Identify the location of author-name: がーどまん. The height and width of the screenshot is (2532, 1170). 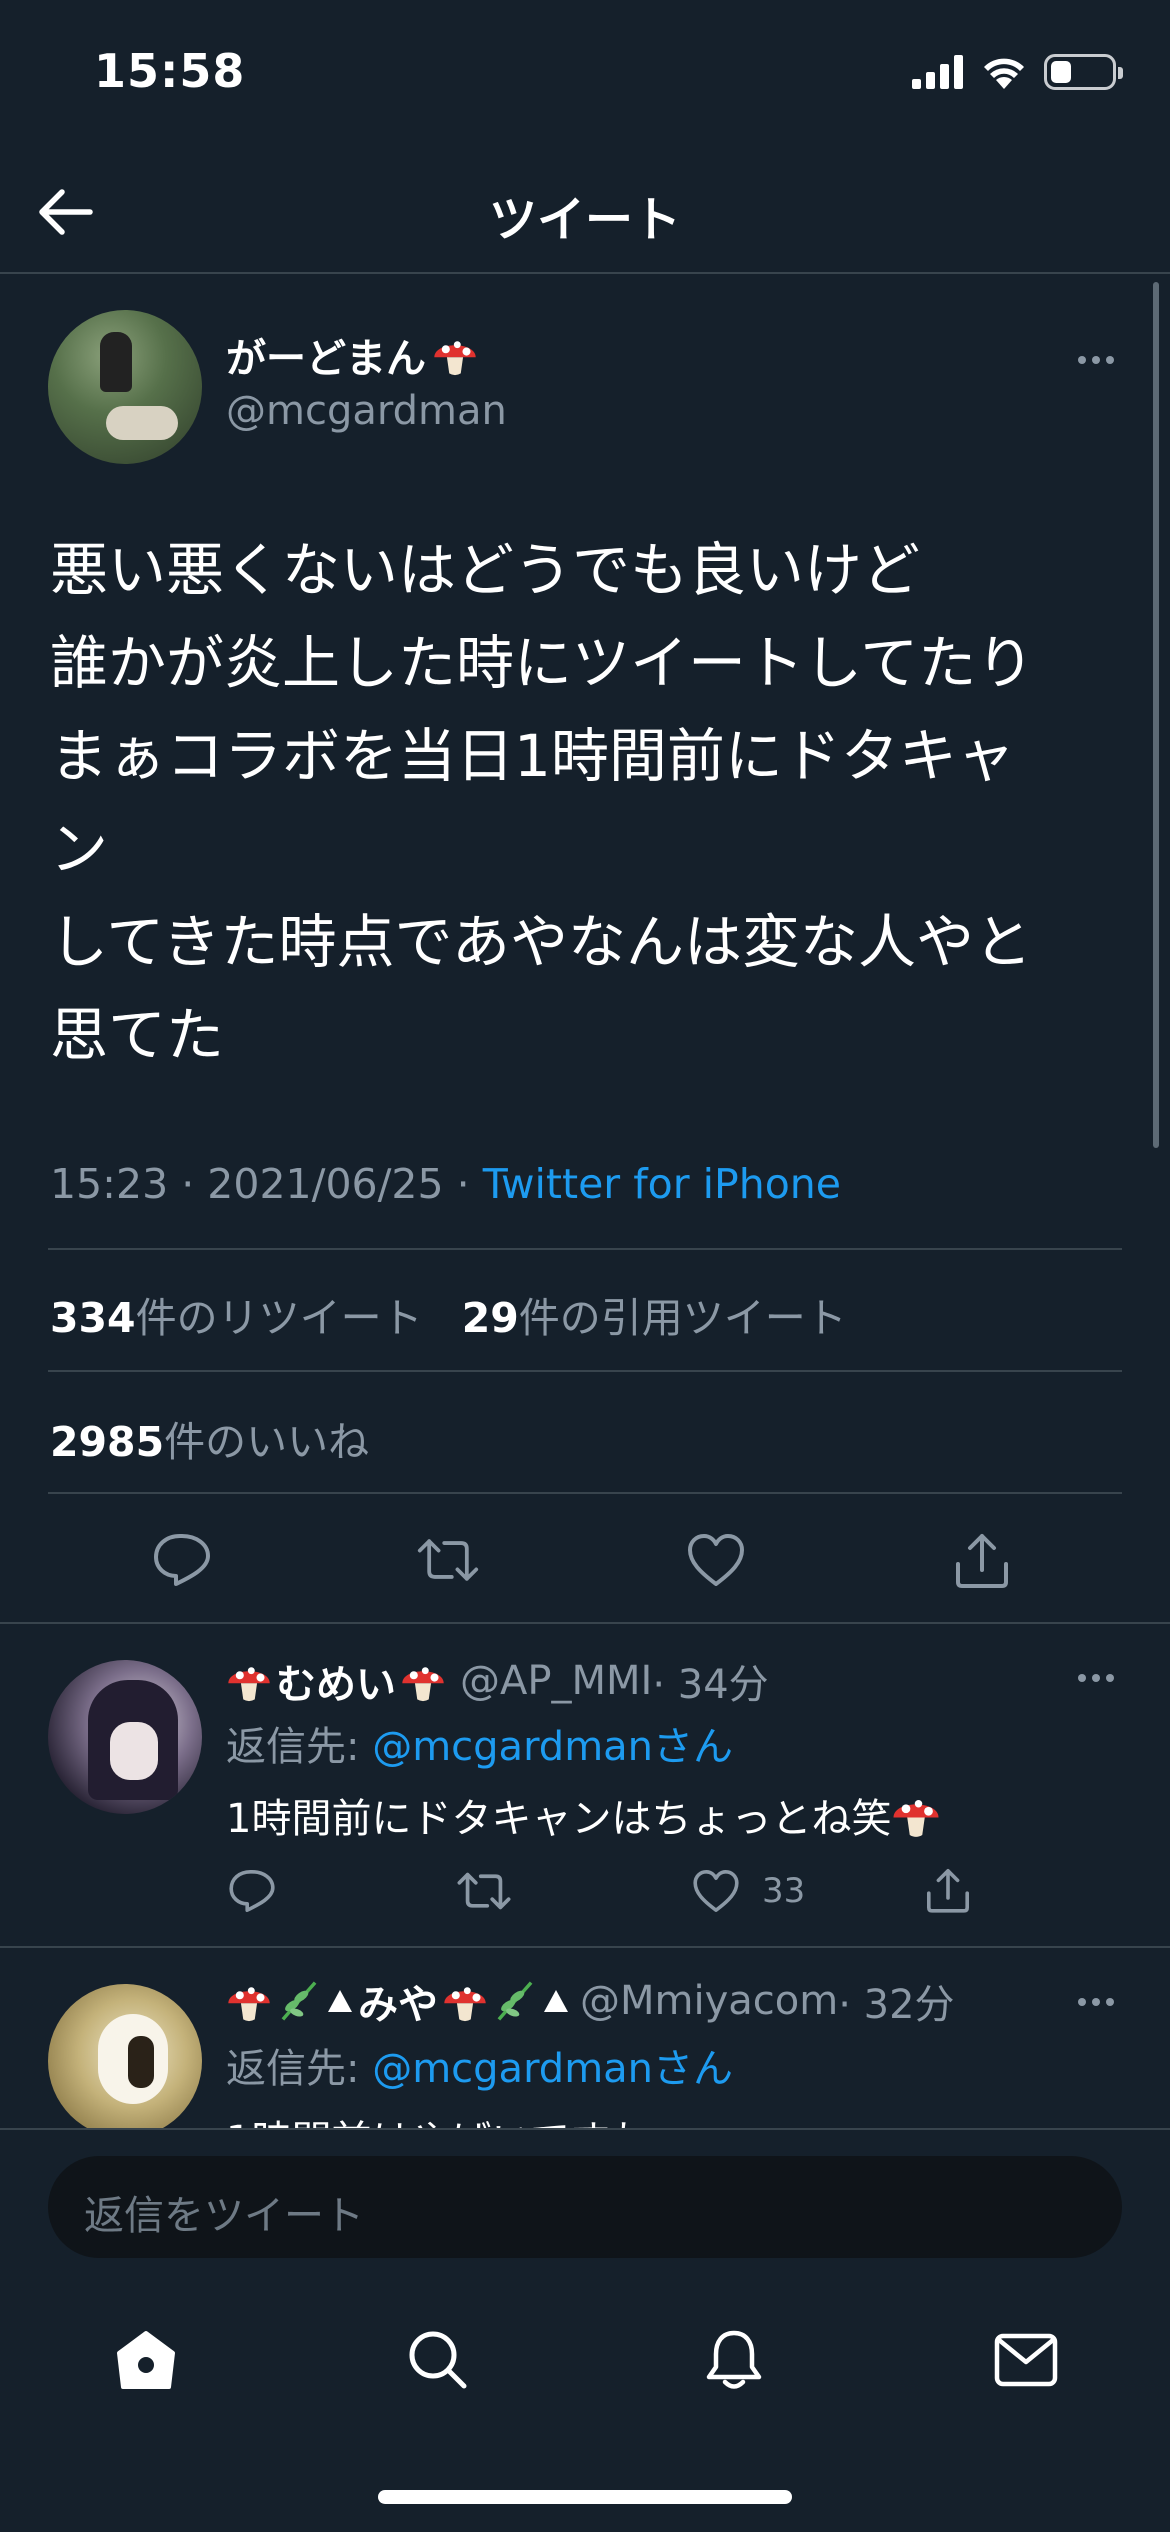
(352, 355).